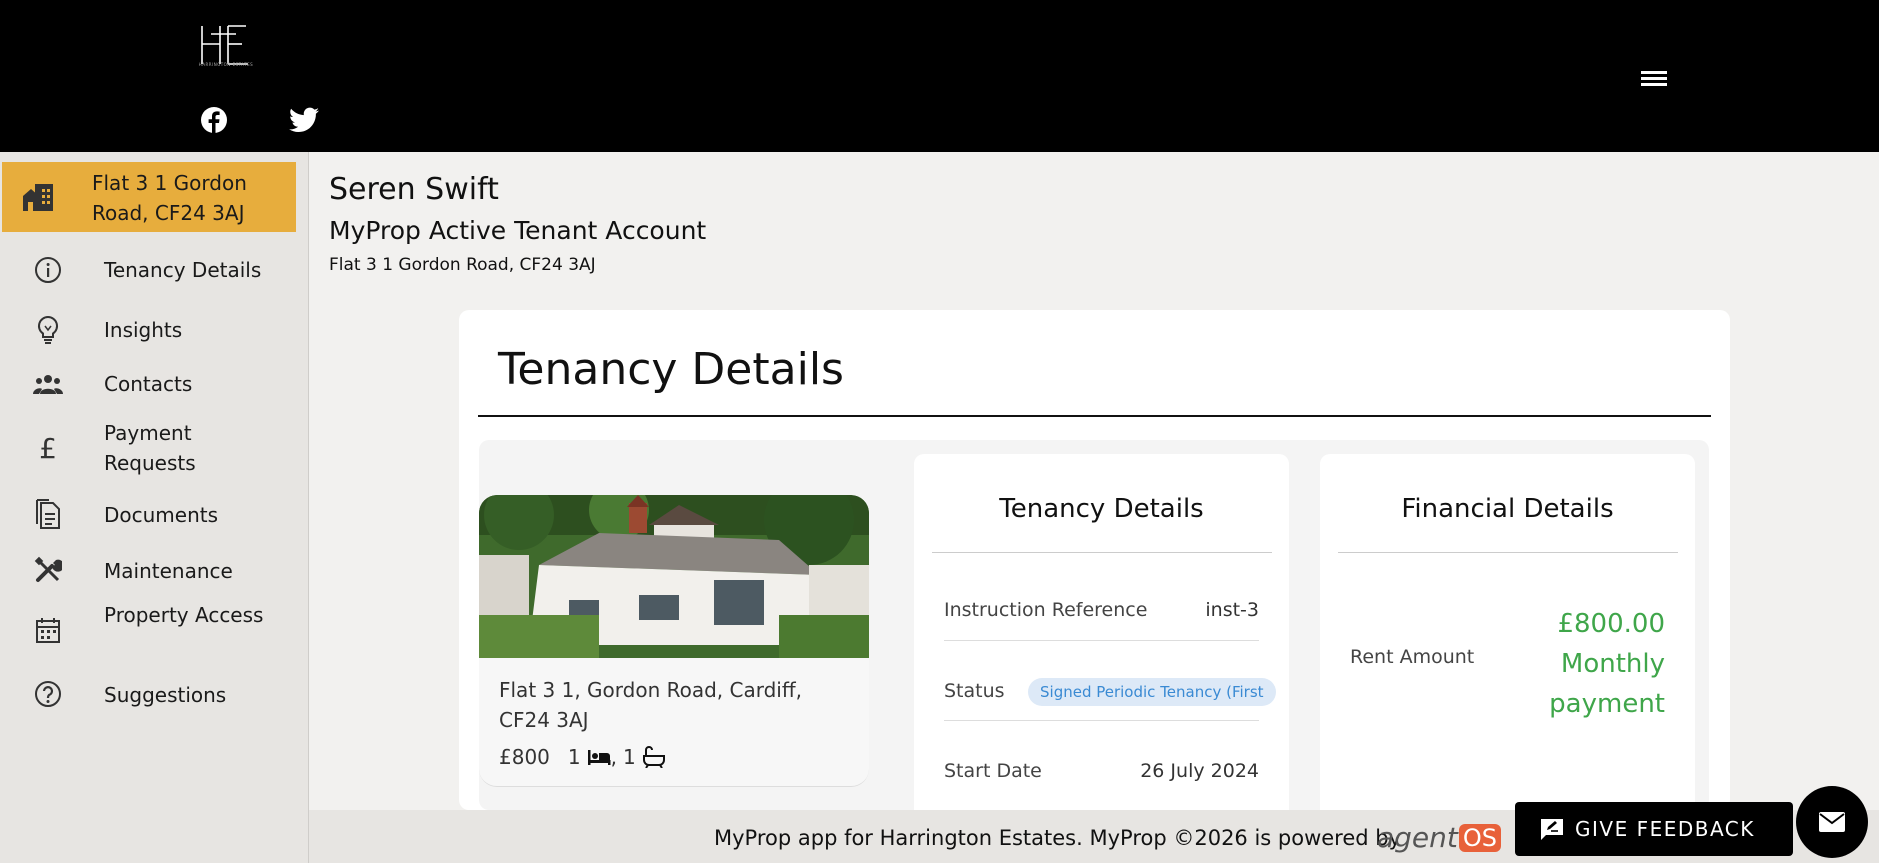  I want to click on sidebar-item-label: Insights, so click(143, 330).